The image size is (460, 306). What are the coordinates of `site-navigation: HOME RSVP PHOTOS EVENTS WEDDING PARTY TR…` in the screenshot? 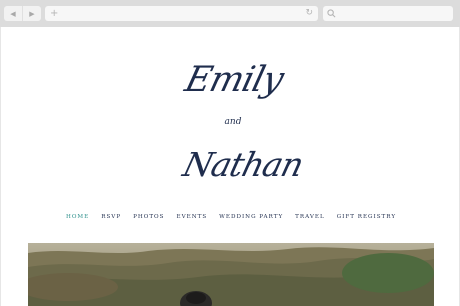 It's located at (230, 217).